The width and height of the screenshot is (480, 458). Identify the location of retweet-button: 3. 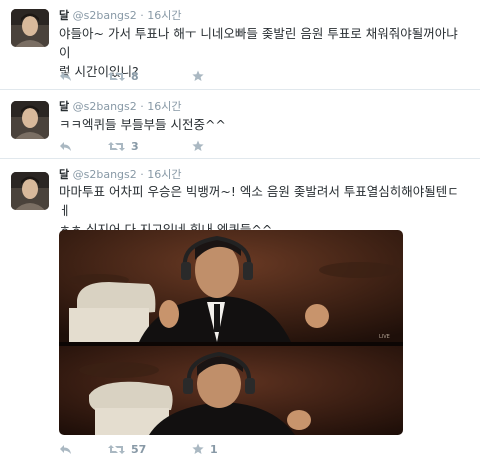
(123, 146).